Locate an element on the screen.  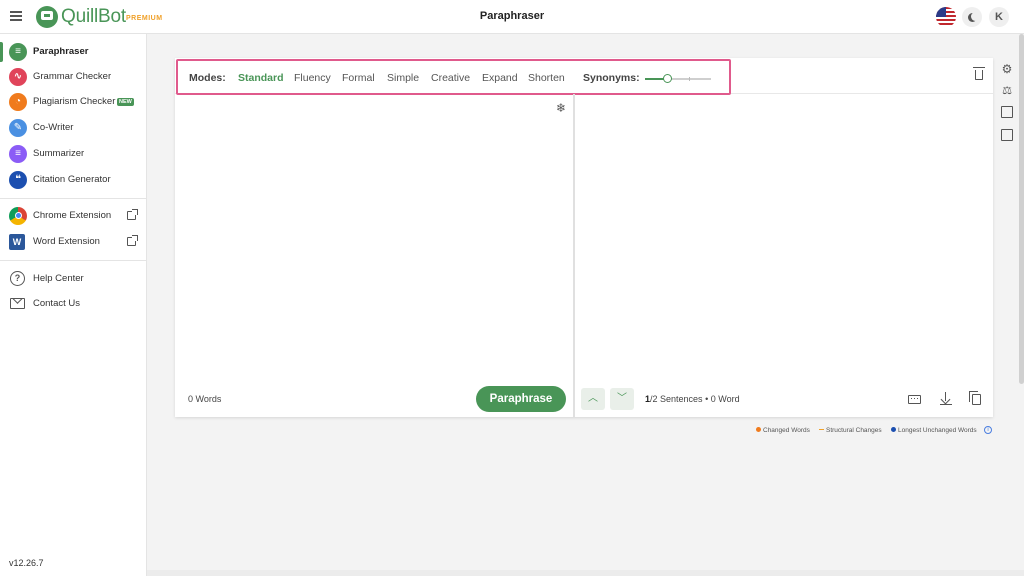
sentence-counter: 1/2 Sentences • 0 Word is located at coordinates (692, 399).